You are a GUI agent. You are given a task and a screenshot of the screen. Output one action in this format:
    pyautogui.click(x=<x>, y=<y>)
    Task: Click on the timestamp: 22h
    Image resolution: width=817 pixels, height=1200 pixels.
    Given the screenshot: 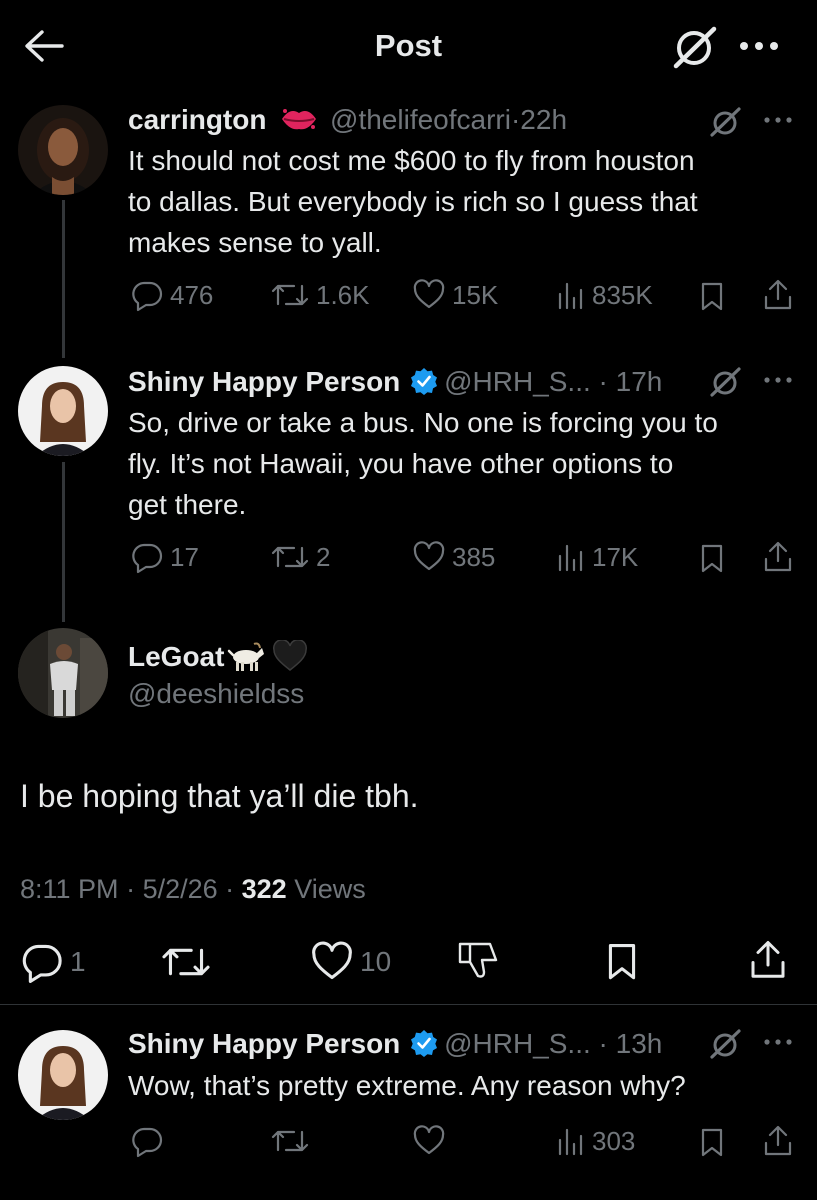 What is the action you would take?
    pyautogui.click(x=543, y=119)
    